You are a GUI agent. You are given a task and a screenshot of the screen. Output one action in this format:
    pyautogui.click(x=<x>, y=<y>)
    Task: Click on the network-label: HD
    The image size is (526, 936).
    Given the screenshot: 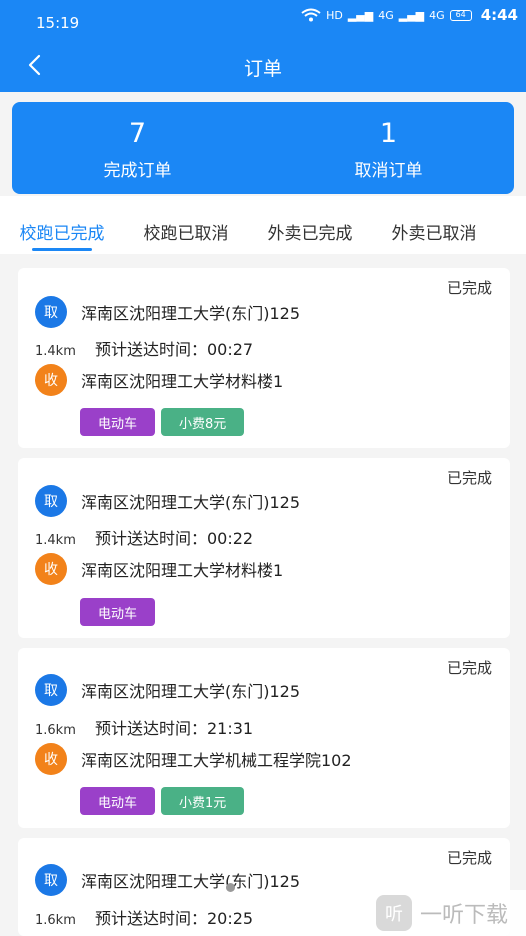 What is the action you would take?
    pyautogui.click(x=334, y=15)
    